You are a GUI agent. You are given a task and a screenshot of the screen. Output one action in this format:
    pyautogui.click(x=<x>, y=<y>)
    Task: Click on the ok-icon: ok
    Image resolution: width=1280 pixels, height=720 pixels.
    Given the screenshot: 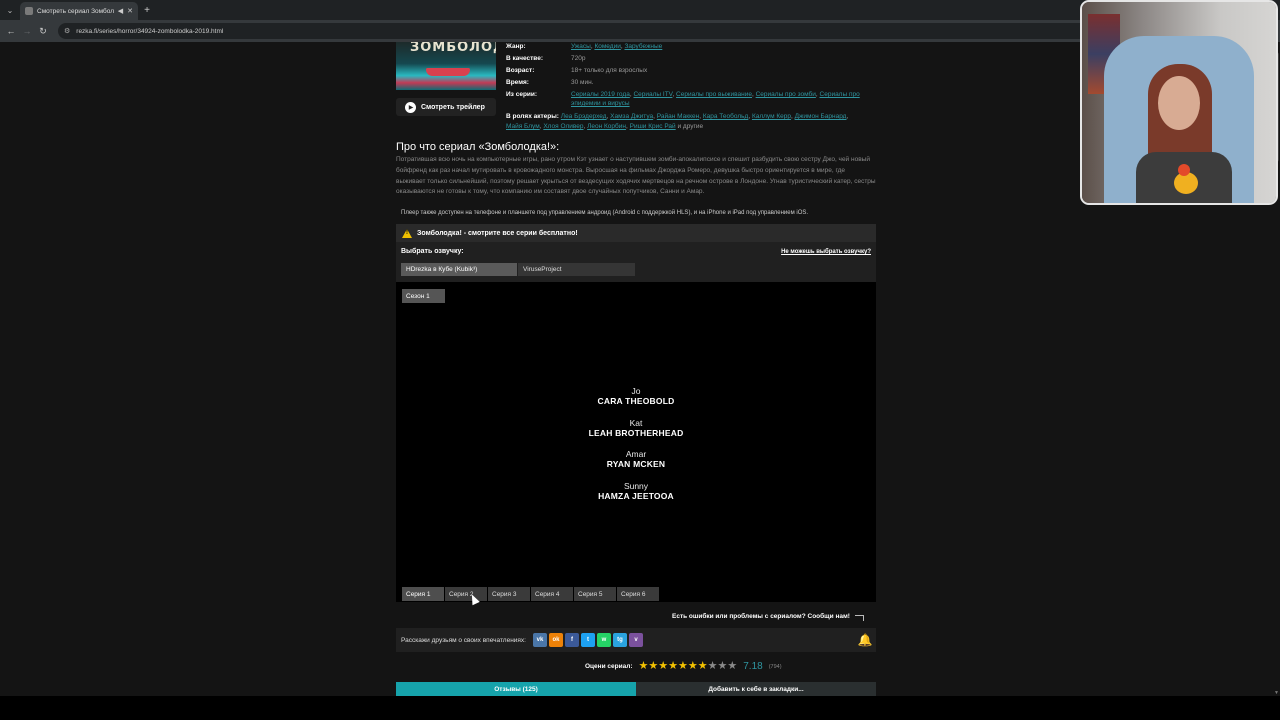 What is the action you would take?
    pyautogui.click(x=556, y=640)
    